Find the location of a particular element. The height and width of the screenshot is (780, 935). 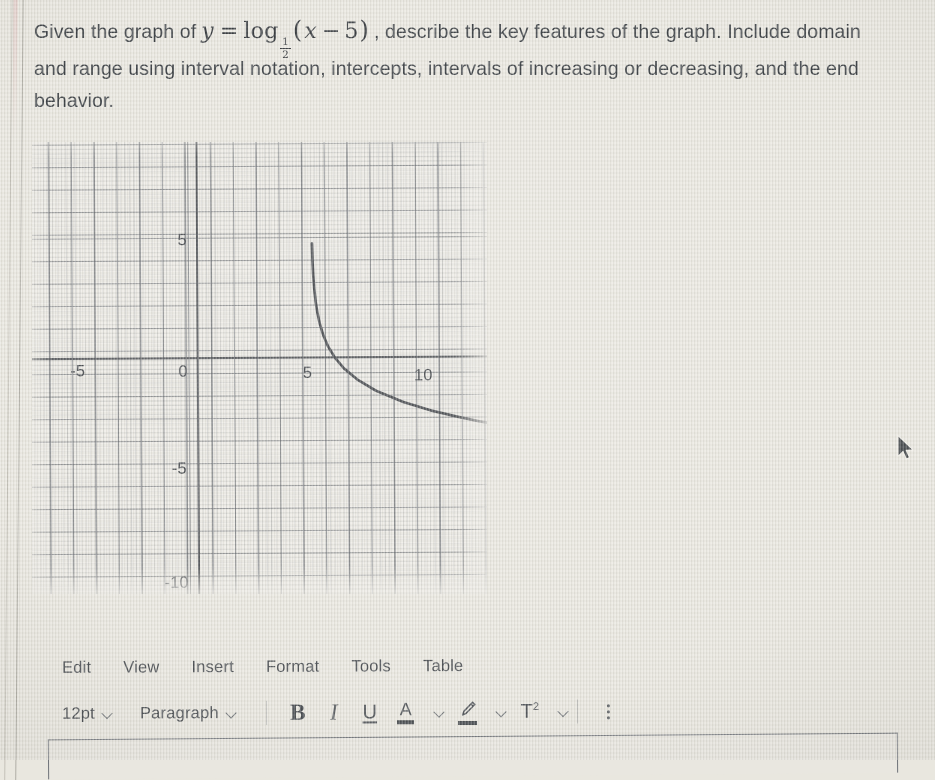

superscript-dropdown is located at coordinates (561, 712).